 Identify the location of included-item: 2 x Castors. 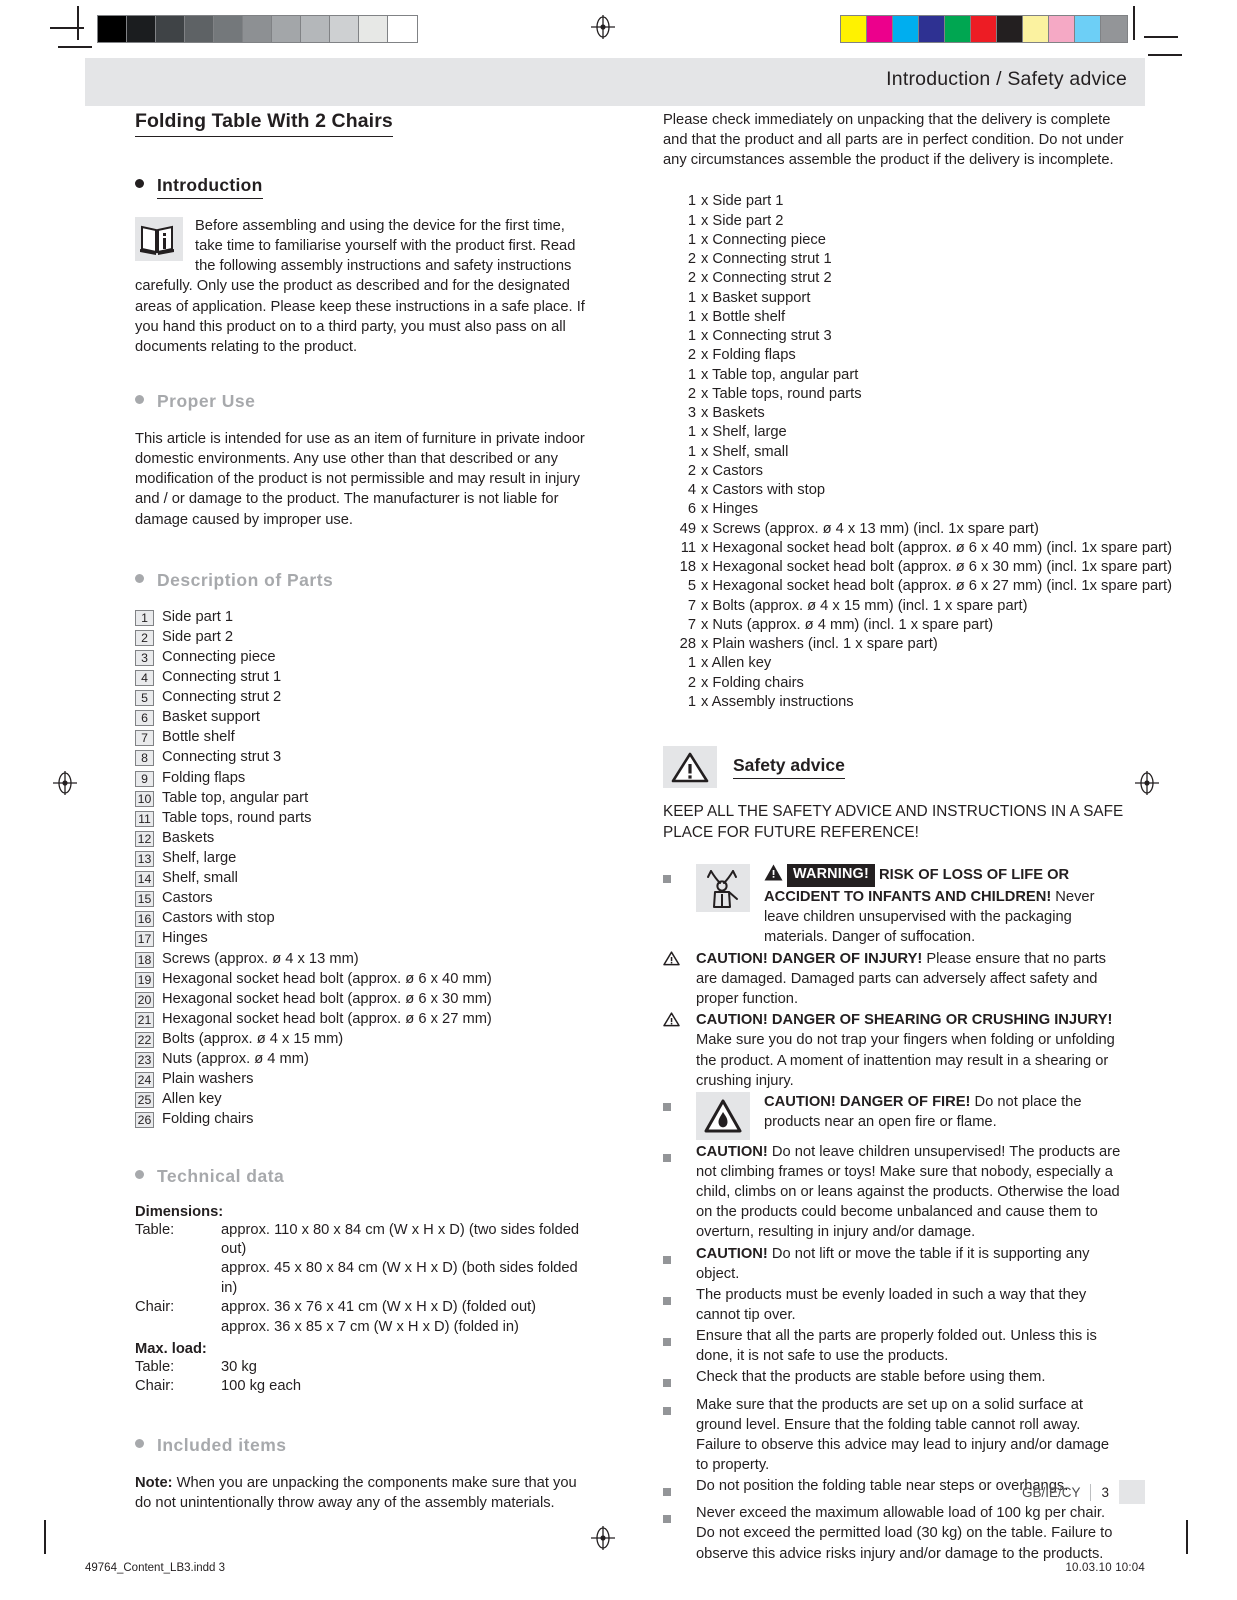
(894, 471).